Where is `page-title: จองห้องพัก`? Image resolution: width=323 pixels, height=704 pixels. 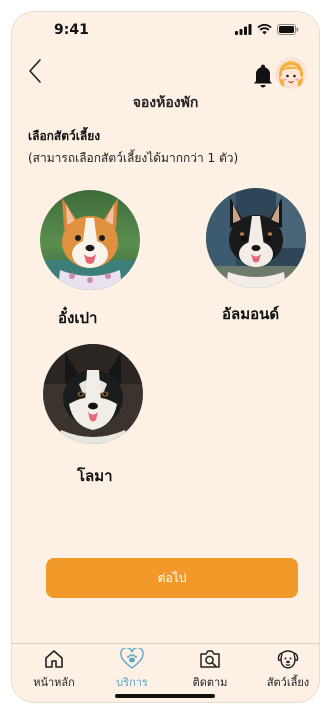
page-title: จองห้องพัก is located at coordinates (165, 103).